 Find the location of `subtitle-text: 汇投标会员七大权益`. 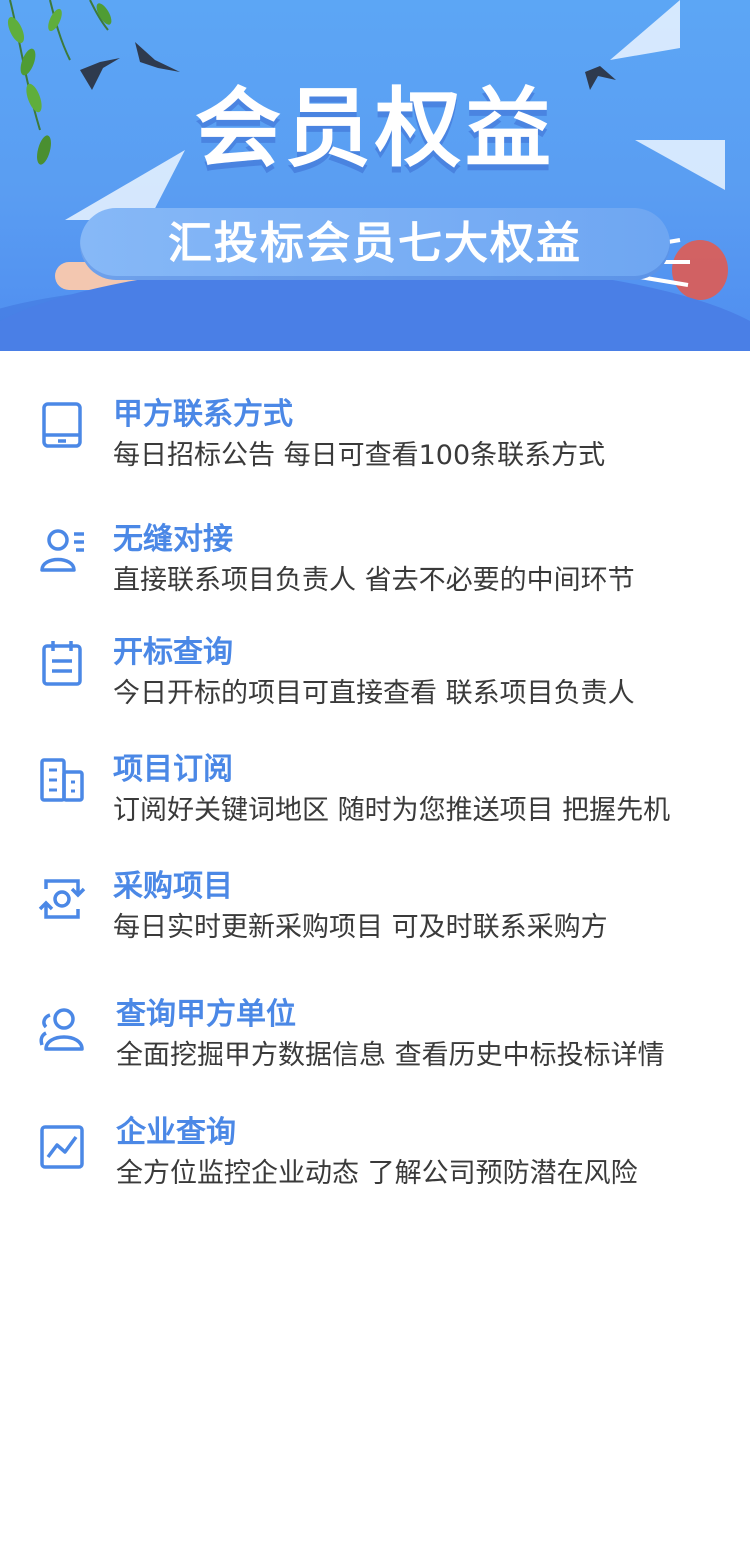

subtitle-text: 汇投标会员七大权益 is located at coordinates (375, 243).